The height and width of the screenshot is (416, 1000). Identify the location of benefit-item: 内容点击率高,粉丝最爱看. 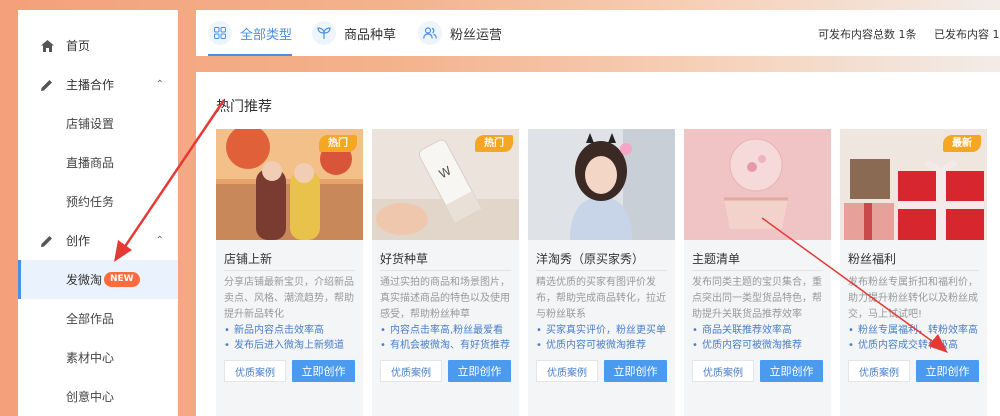
(447, 330).